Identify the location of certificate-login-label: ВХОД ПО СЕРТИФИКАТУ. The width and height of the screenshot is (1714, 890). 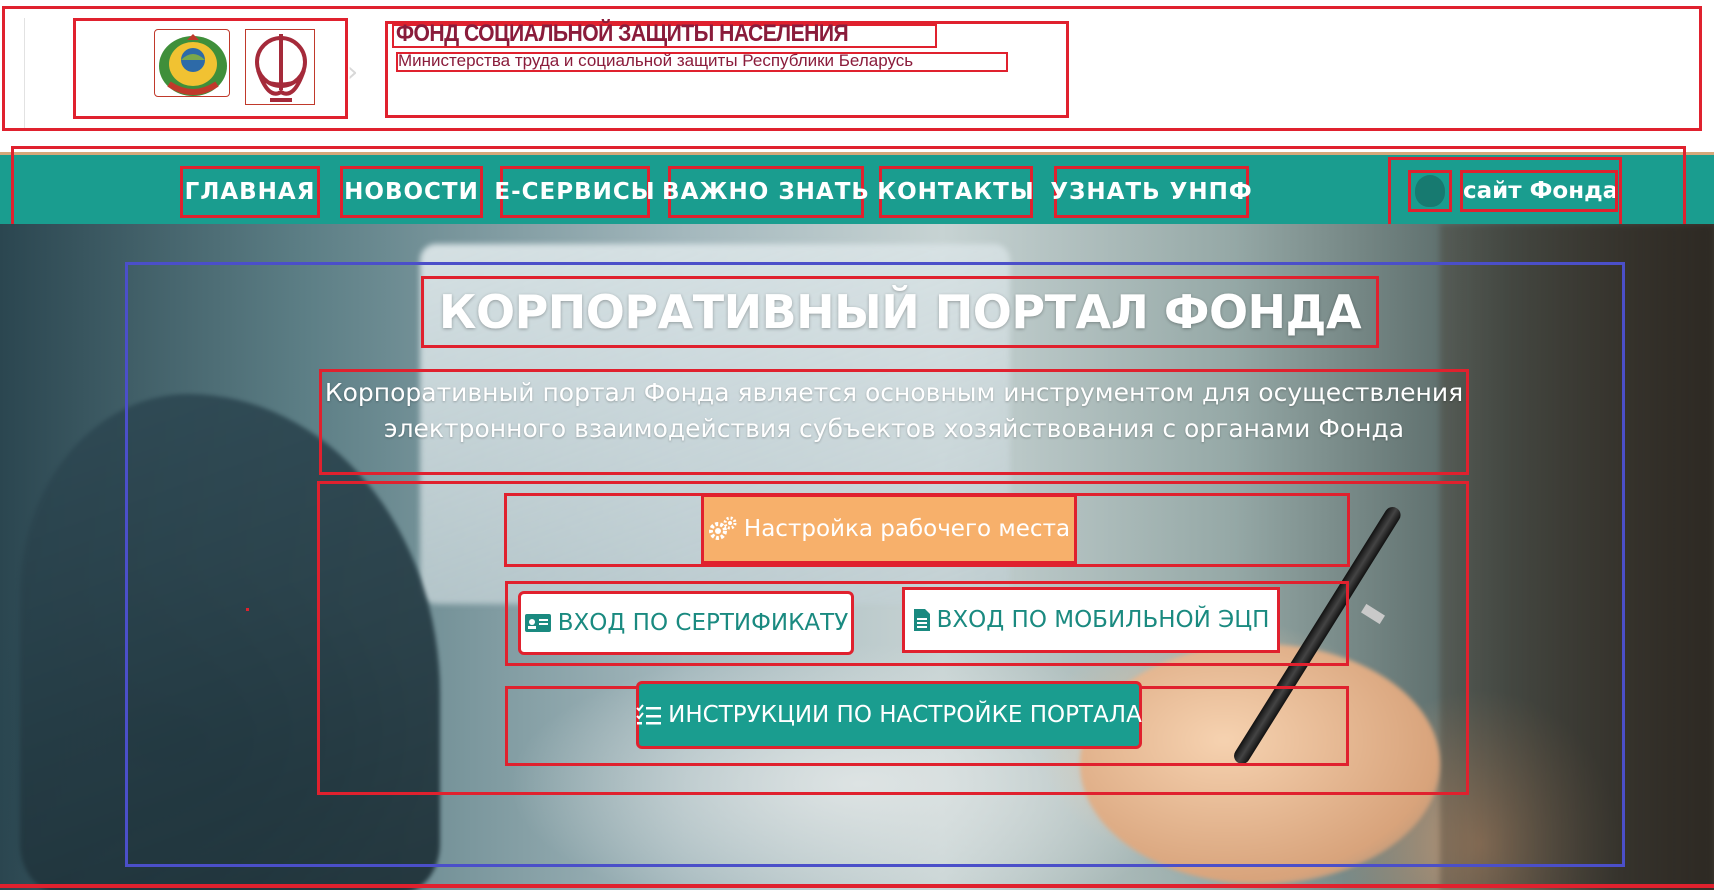
(703, 623).